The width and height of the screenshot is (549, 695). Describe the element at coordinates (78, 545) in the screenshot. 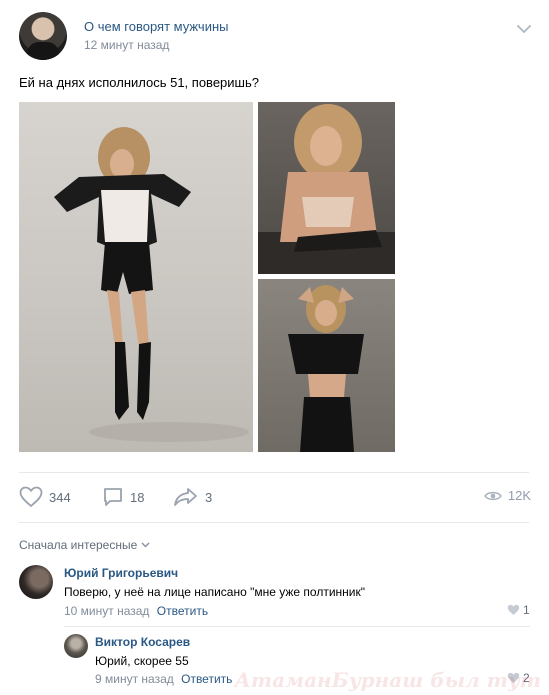

I see `sort-label: Сначала интересные` at that location.